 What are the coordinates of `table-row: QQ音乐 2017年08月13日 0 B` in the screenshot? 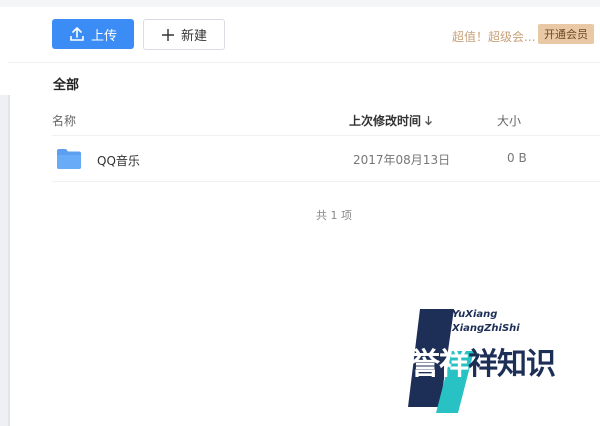 It's located at (326, 159).